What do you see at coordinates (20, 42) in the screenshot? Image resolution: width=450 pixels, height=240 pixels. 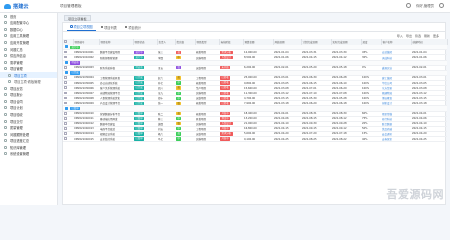 I see `sidebar-item-label: 应用开发管理` at bounding box center [20, 42].